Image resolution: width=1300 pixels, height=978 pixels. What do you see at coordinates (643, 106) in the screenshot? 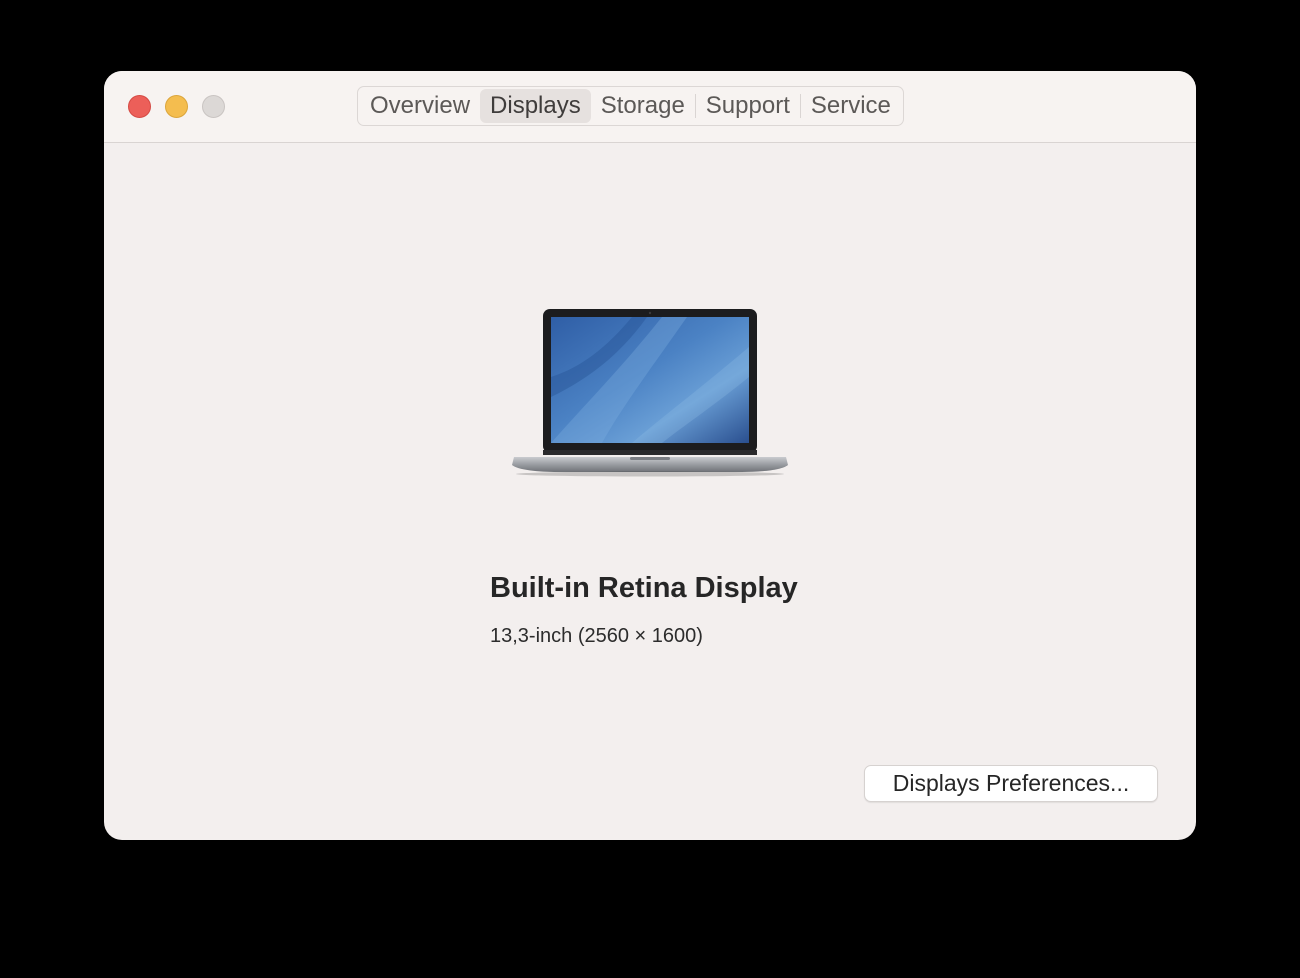
I see `tab-storage: Storage` at bounding box center [643, 106].